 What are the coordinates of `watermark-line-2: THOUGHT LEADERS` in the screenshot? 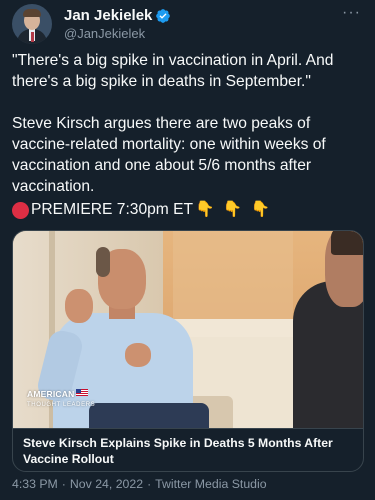 It's located at (61, 405).